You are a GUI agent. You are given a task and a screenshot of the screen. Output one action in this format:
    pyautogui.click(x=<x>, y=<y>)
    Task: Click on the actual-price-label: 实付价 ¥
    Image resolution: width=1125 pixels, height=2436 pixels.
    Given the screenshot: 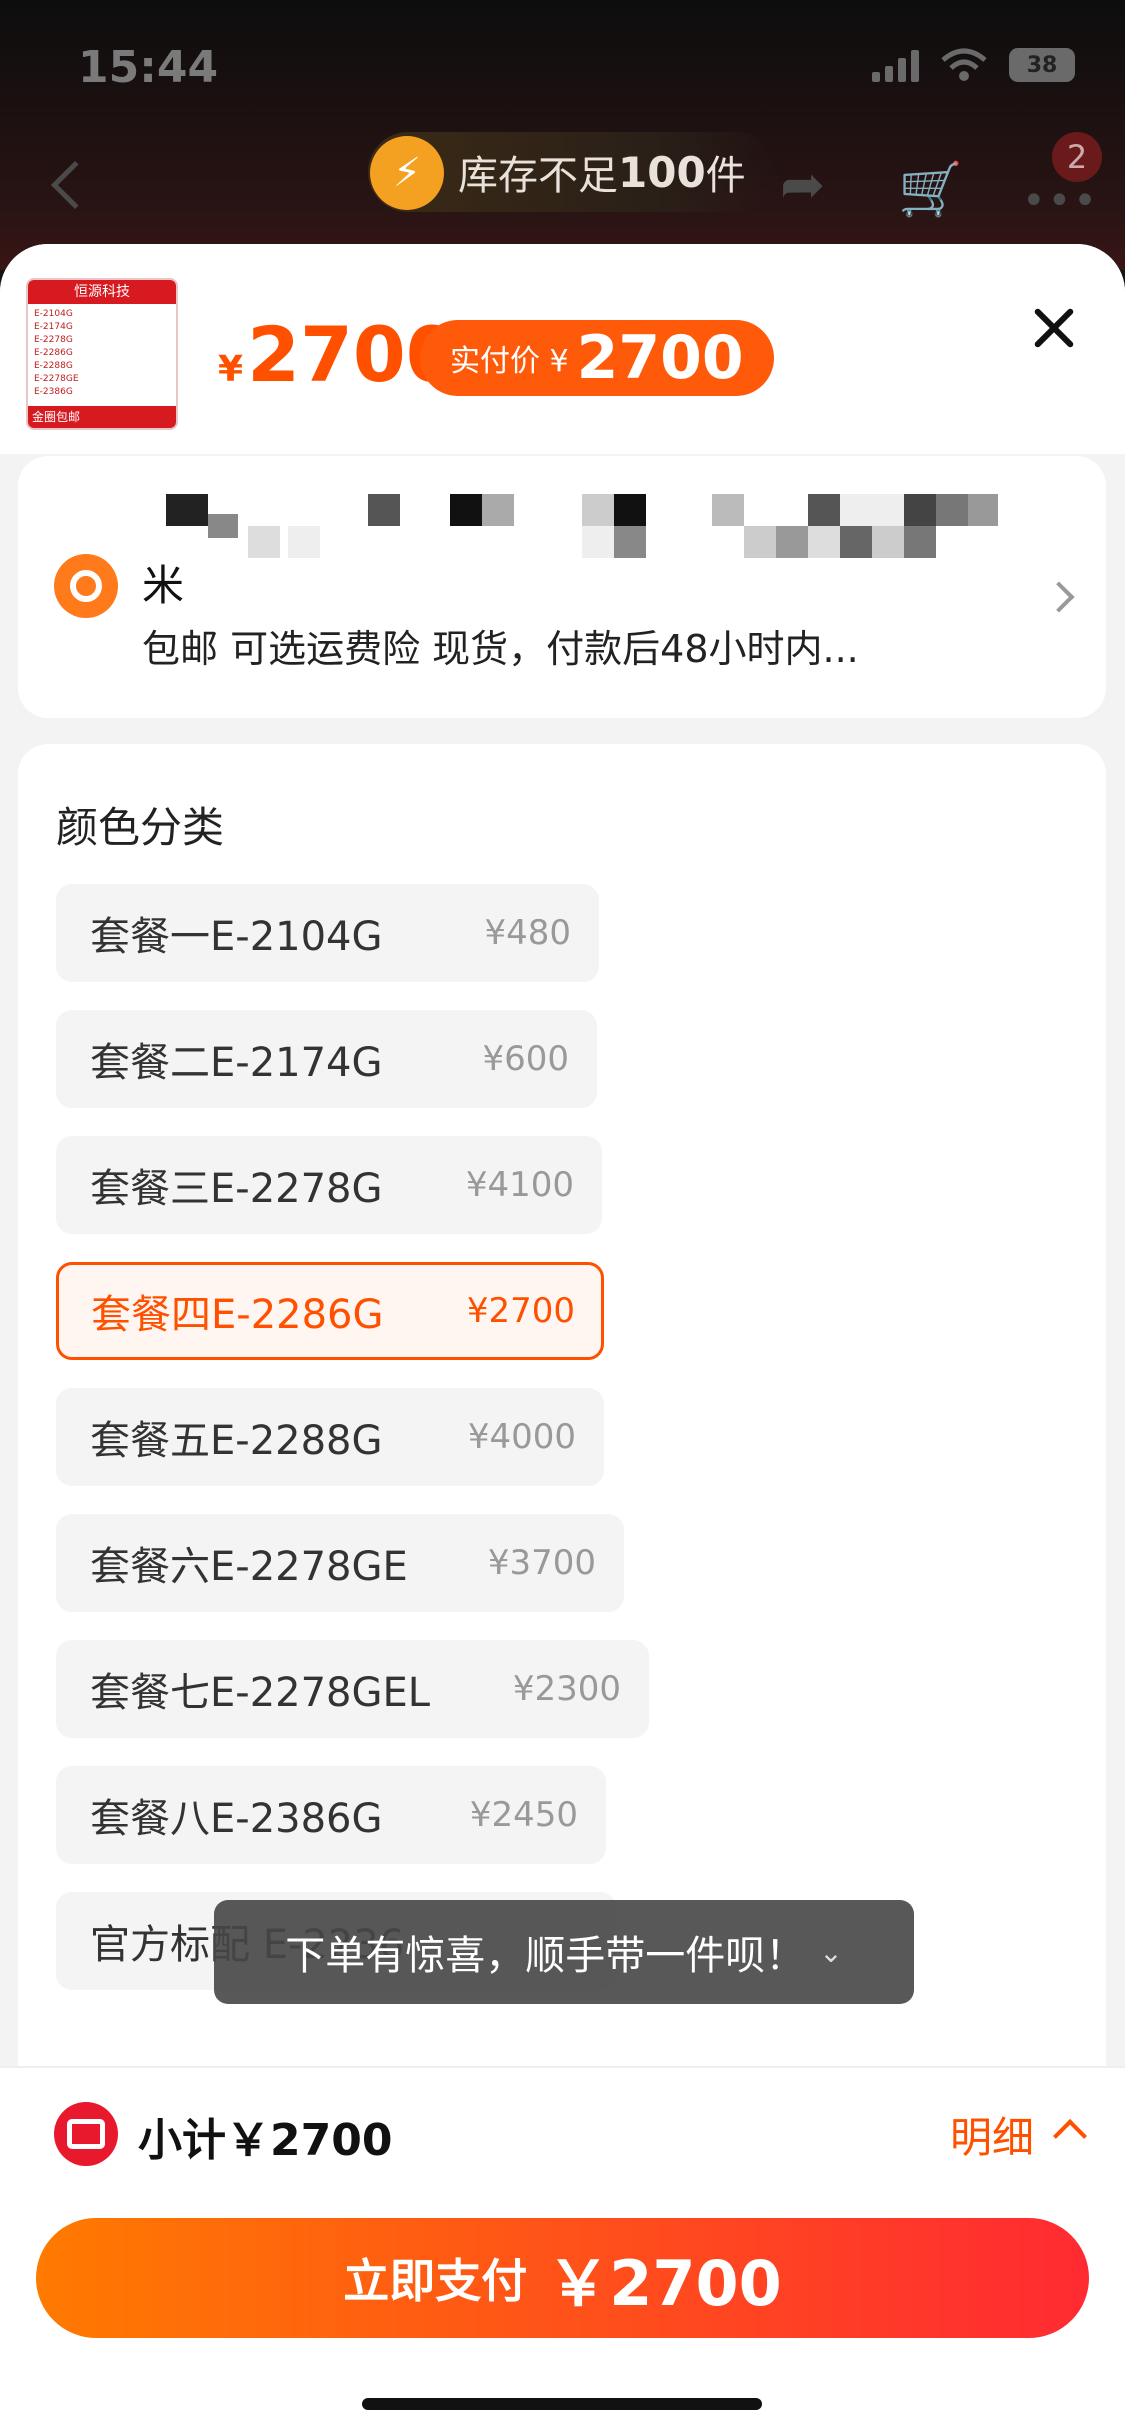 What is the action you would take?
    pyautogui.click(x=509, y=361)
    